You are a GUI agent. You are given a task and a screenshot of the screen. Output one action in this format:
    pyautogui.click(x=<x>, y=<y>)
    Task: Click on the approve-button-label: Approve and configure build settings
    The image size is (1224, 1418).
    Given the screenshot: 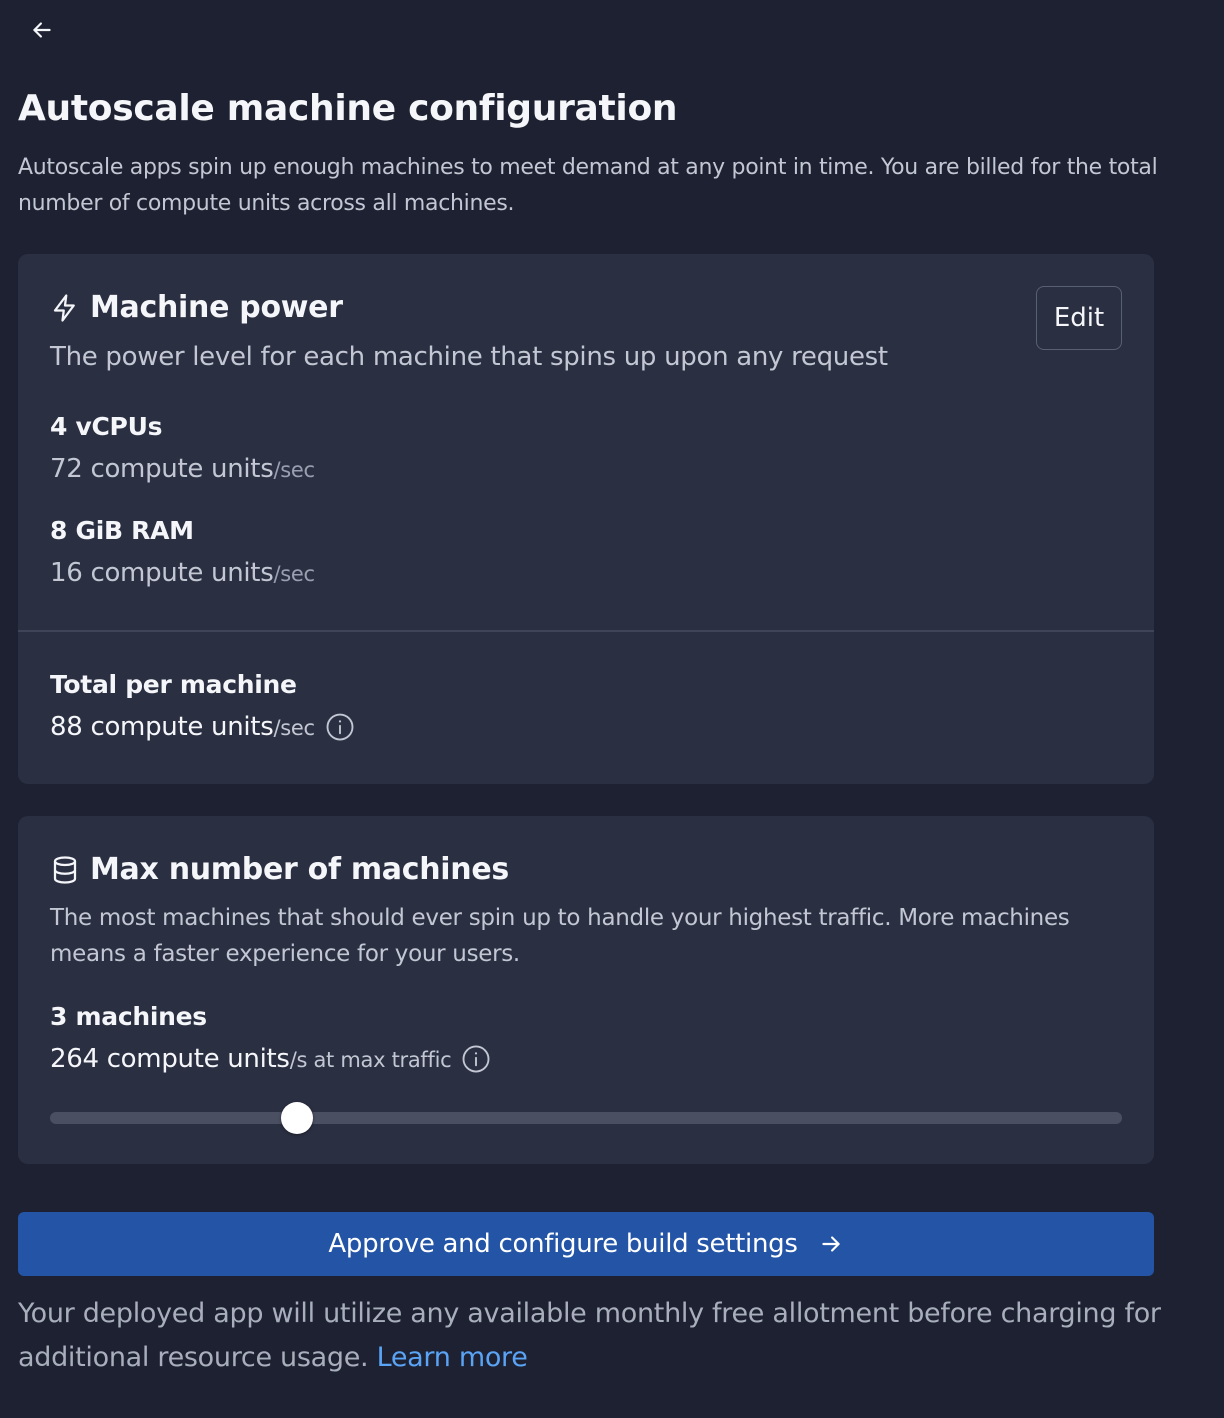 What is the action you would take?
    pyautogui.click(x=563, y=1244)
    